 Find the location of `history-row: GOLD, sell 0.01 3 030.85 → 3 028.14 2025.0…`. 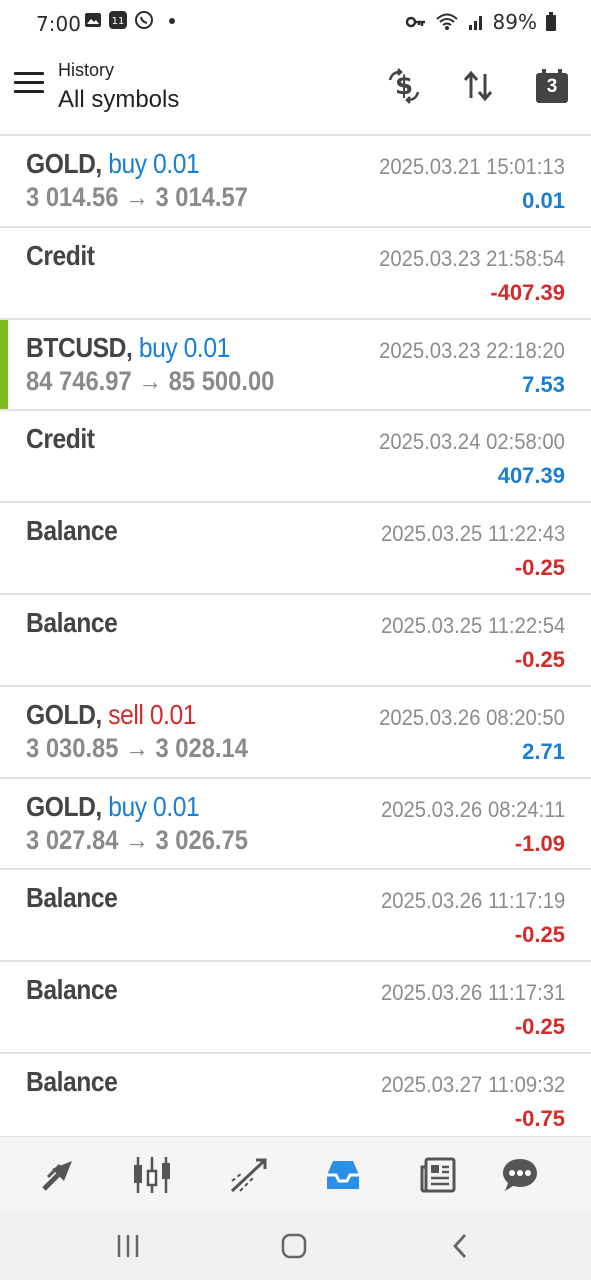

history-row: GOLD, sell 0.01 3 030.85 → 3 028.14 2025.0… is located at coordinates (295, 733).